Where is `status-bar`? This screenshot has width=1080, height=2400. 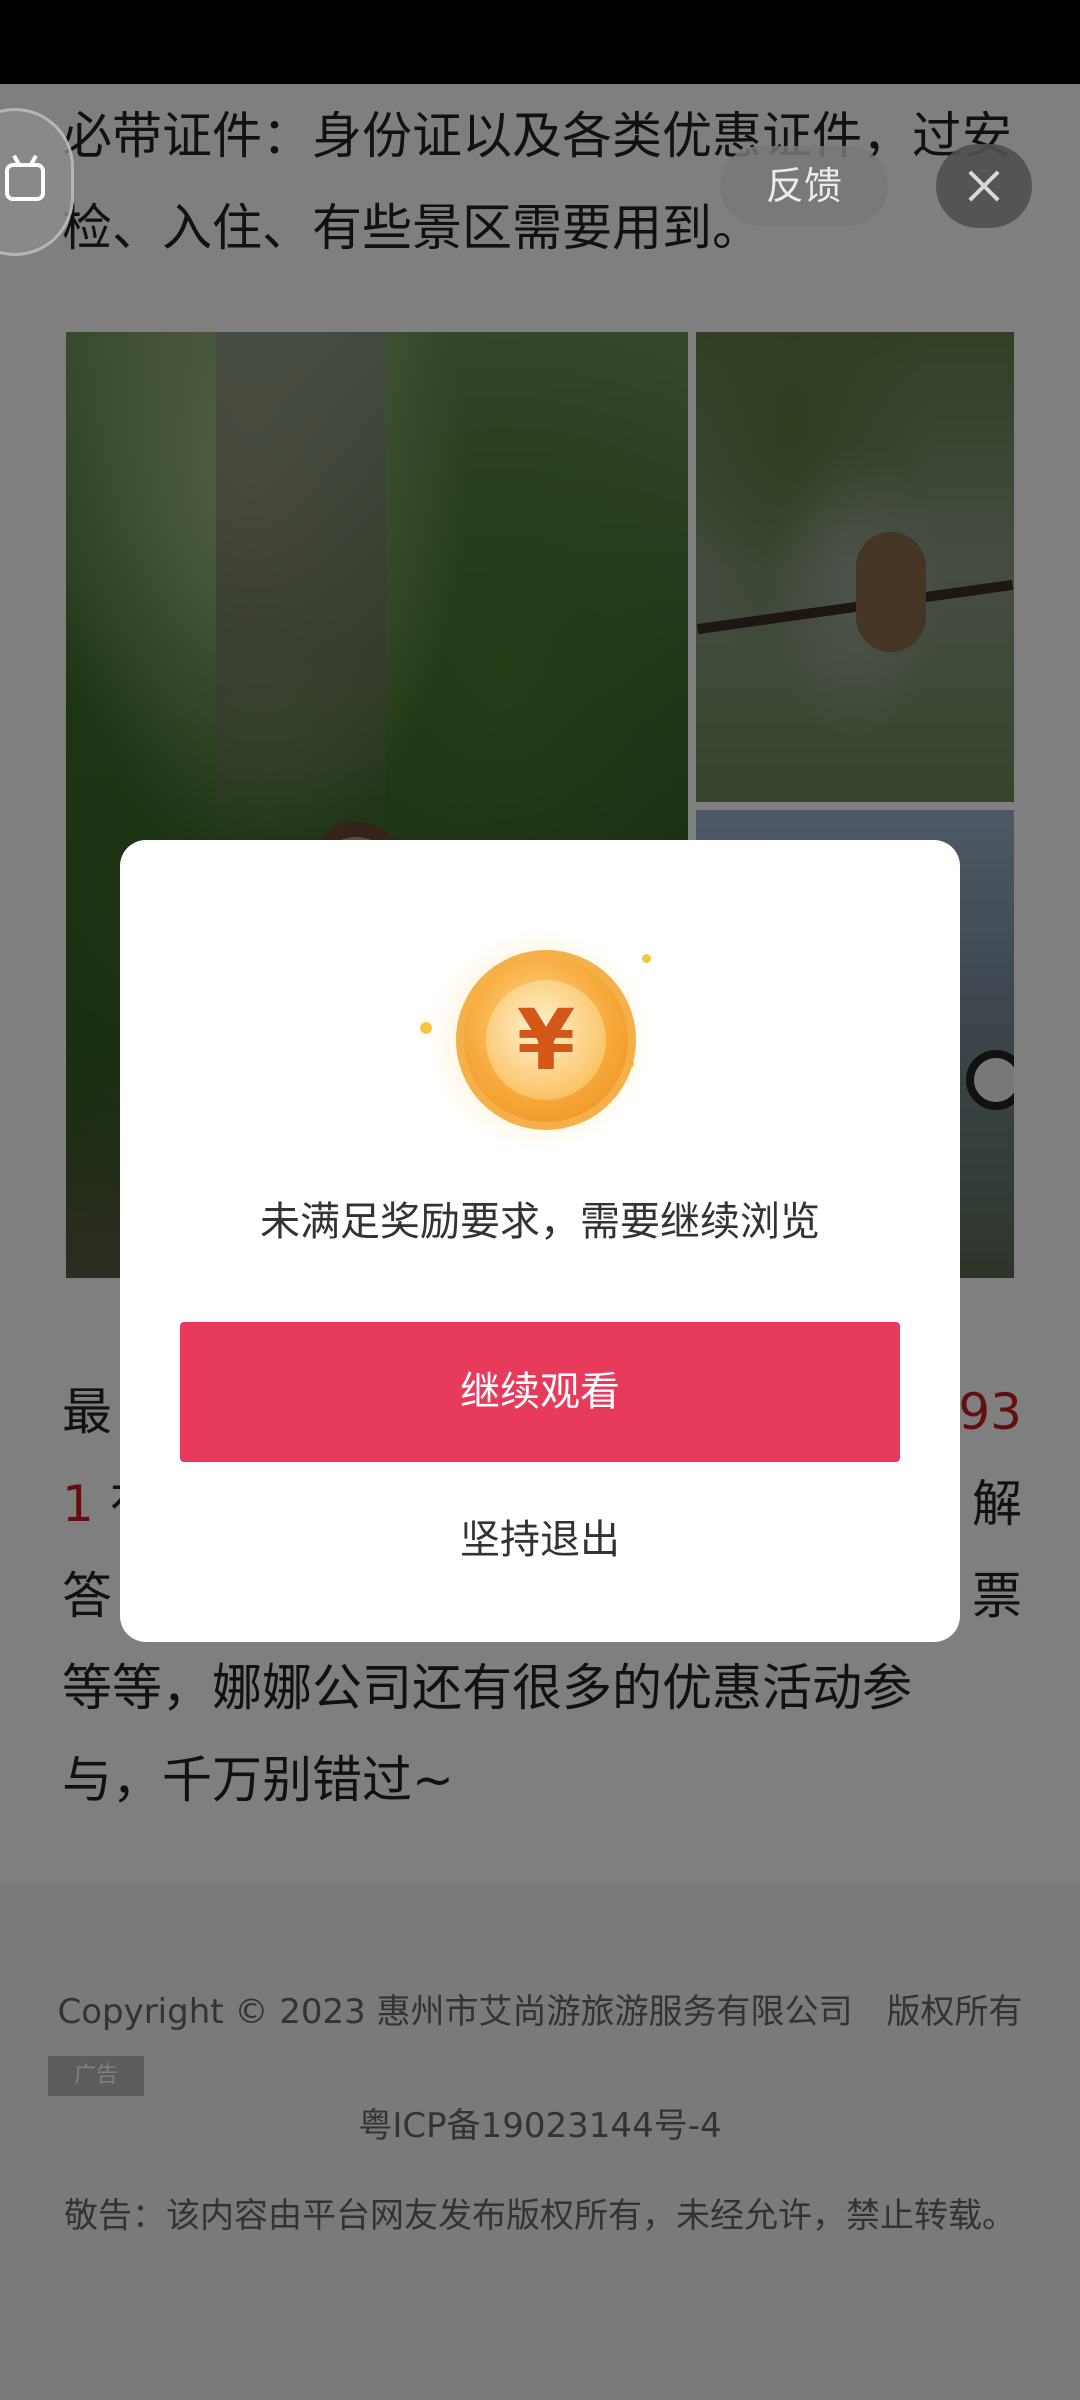
status-bar is located at coordinates (540, 42).